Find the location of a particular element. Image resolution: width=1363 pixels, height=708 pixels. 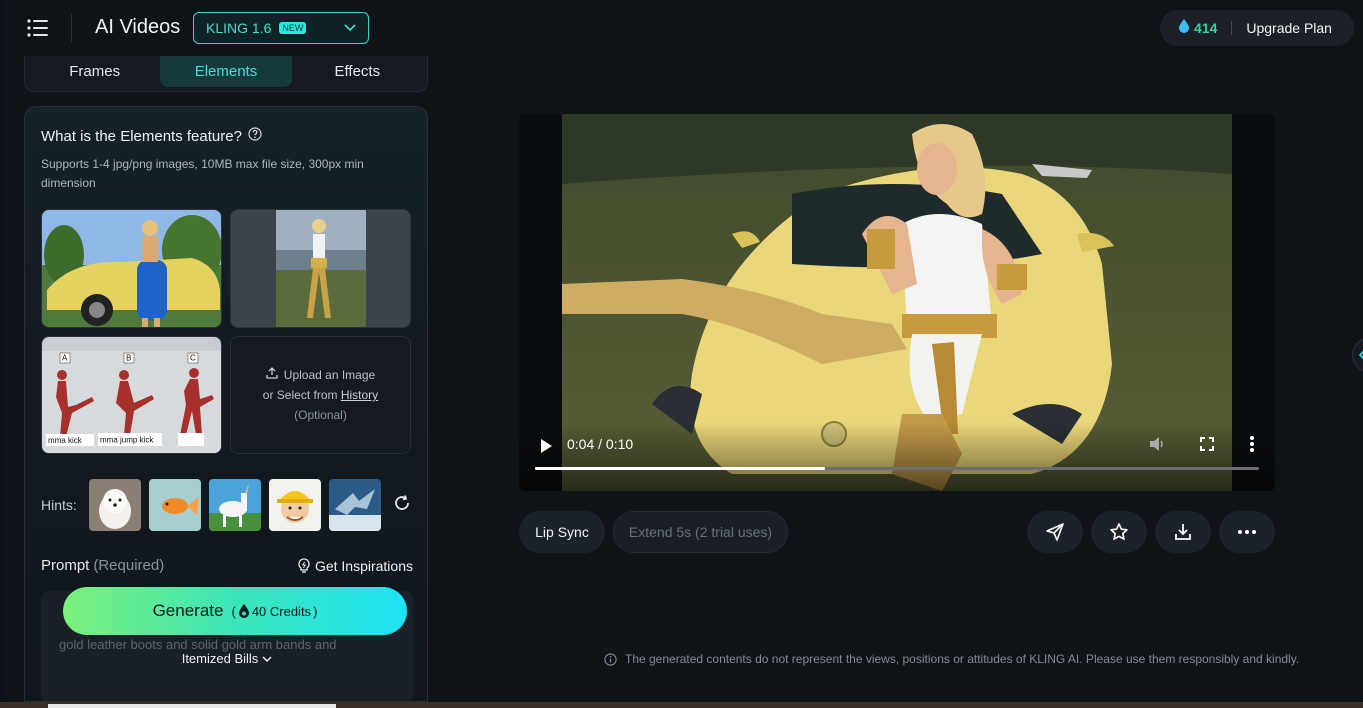

bottom-taskbar-strip is located at coordinates (681, 705).